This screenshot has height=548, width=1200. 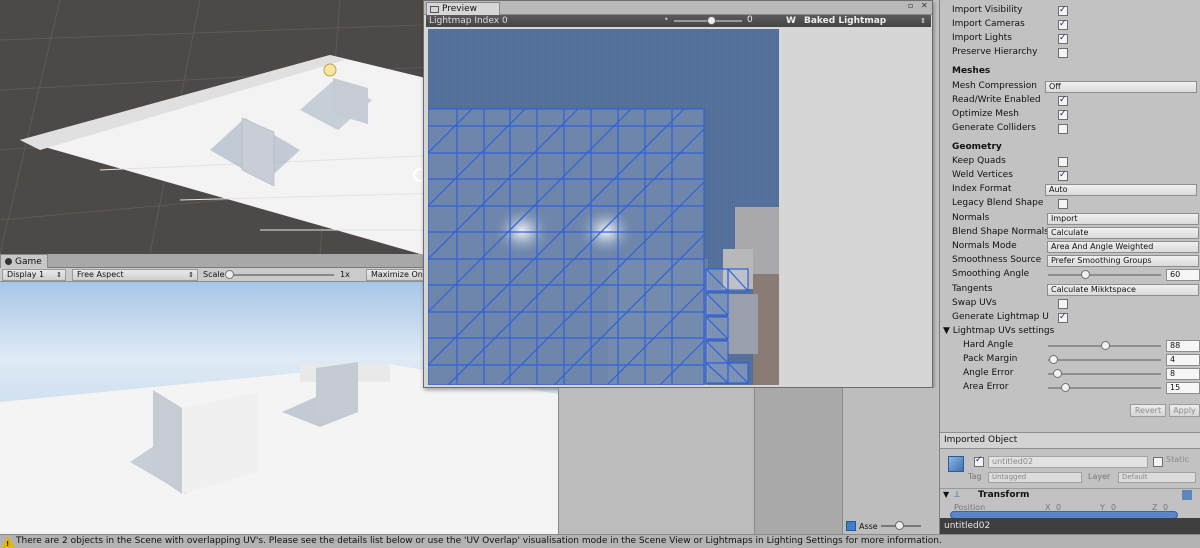 I want to click on area-error-value: 15, so click(x=1175, y=387).